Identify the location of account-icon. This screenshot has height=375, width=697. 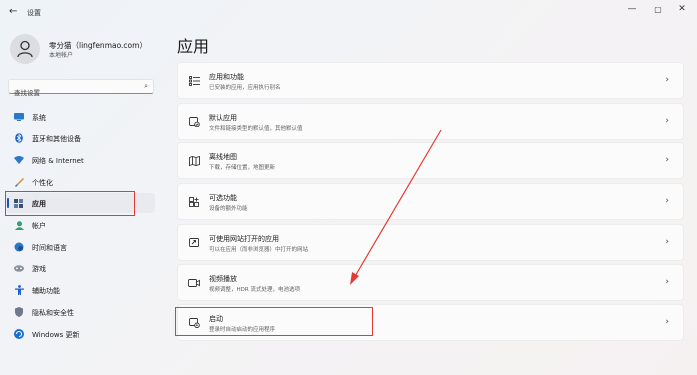
(19, 225).